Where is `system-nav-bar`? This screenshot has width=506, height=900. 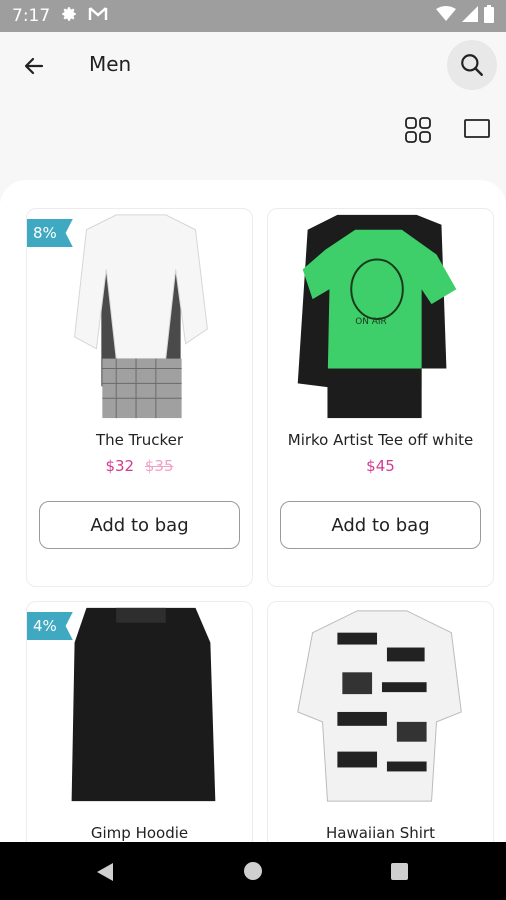 system-nav-bar is located at coordinates (253, 871).